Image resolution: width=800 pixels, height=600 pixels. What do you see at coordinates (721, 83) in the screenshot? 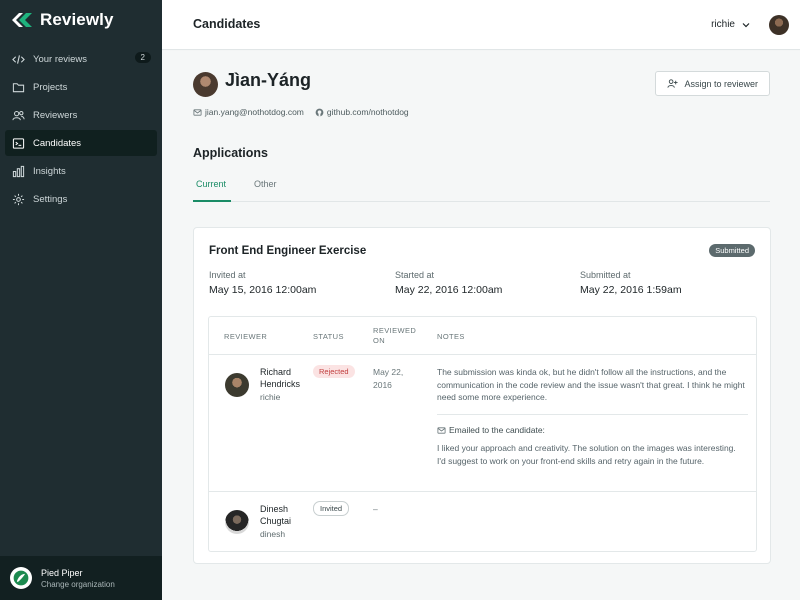
I see `assign-button-label: Assign to reviewer` at bounding box center [721, 83].